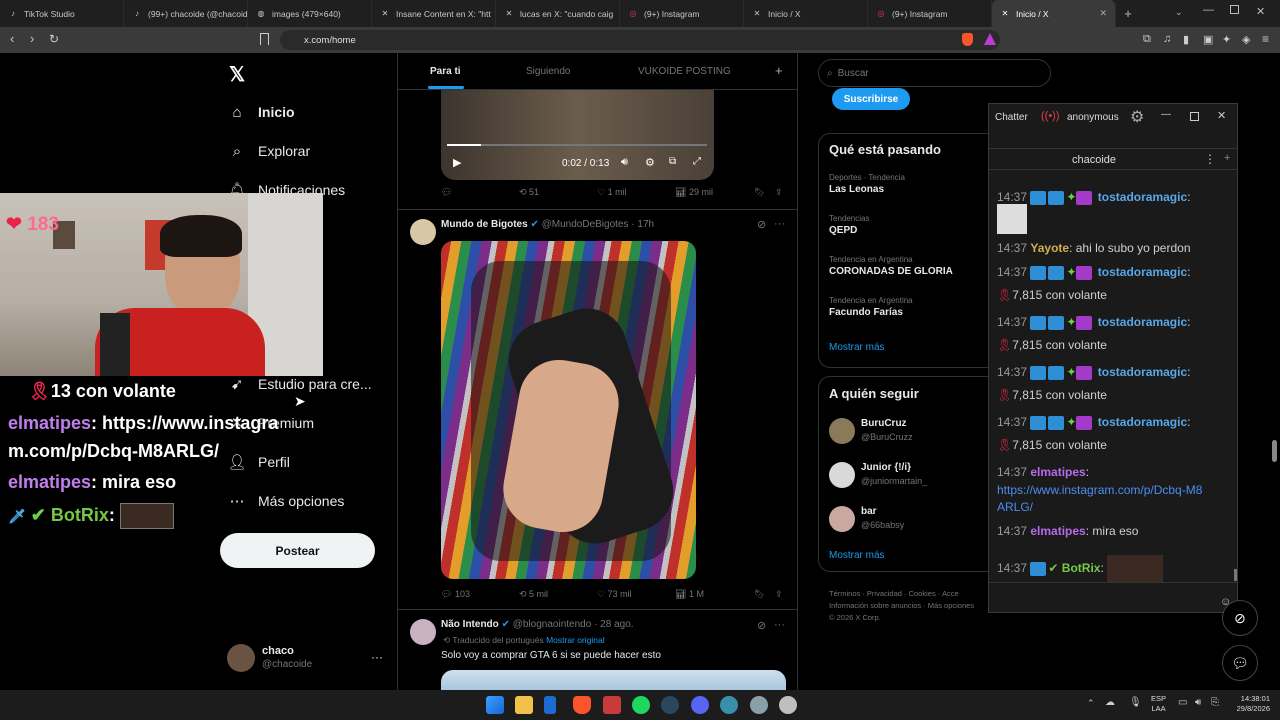  What do you see at coordinates (1227, 158) in the screenshot?
I see `add-split-icon: +` at bounding box center [1227, 158].